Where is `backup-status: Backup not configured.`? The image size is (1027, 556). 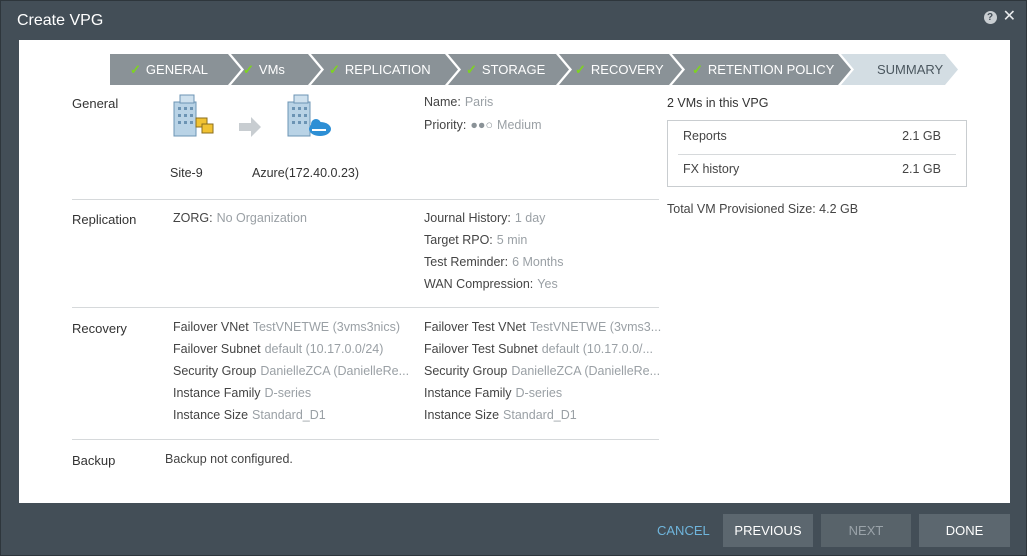
backup-status: Backup not configured. is located at coordinates (229, 459).